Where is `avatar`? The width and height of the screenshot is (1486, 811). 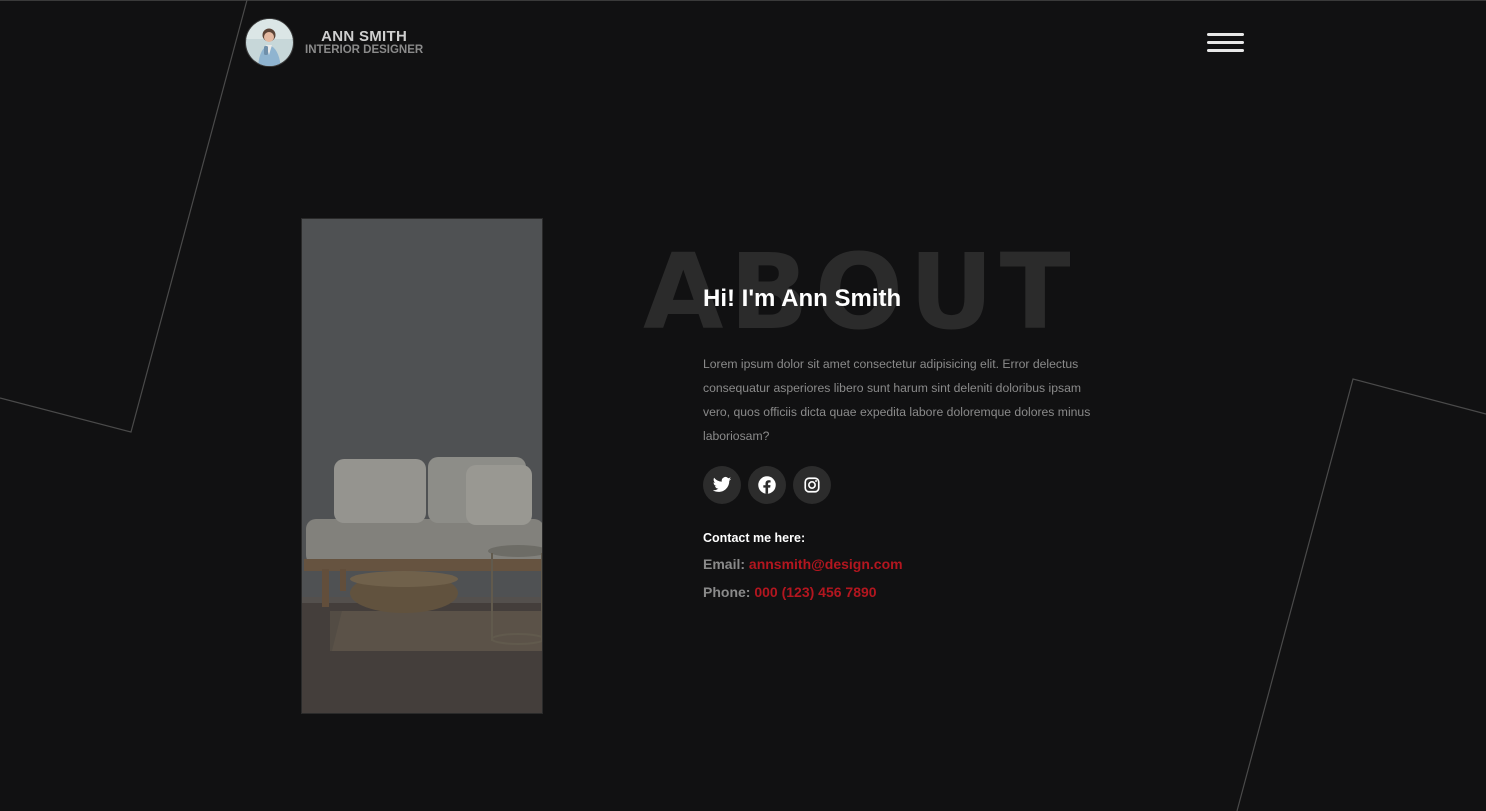 avatar is located at coordinates (269, 42).